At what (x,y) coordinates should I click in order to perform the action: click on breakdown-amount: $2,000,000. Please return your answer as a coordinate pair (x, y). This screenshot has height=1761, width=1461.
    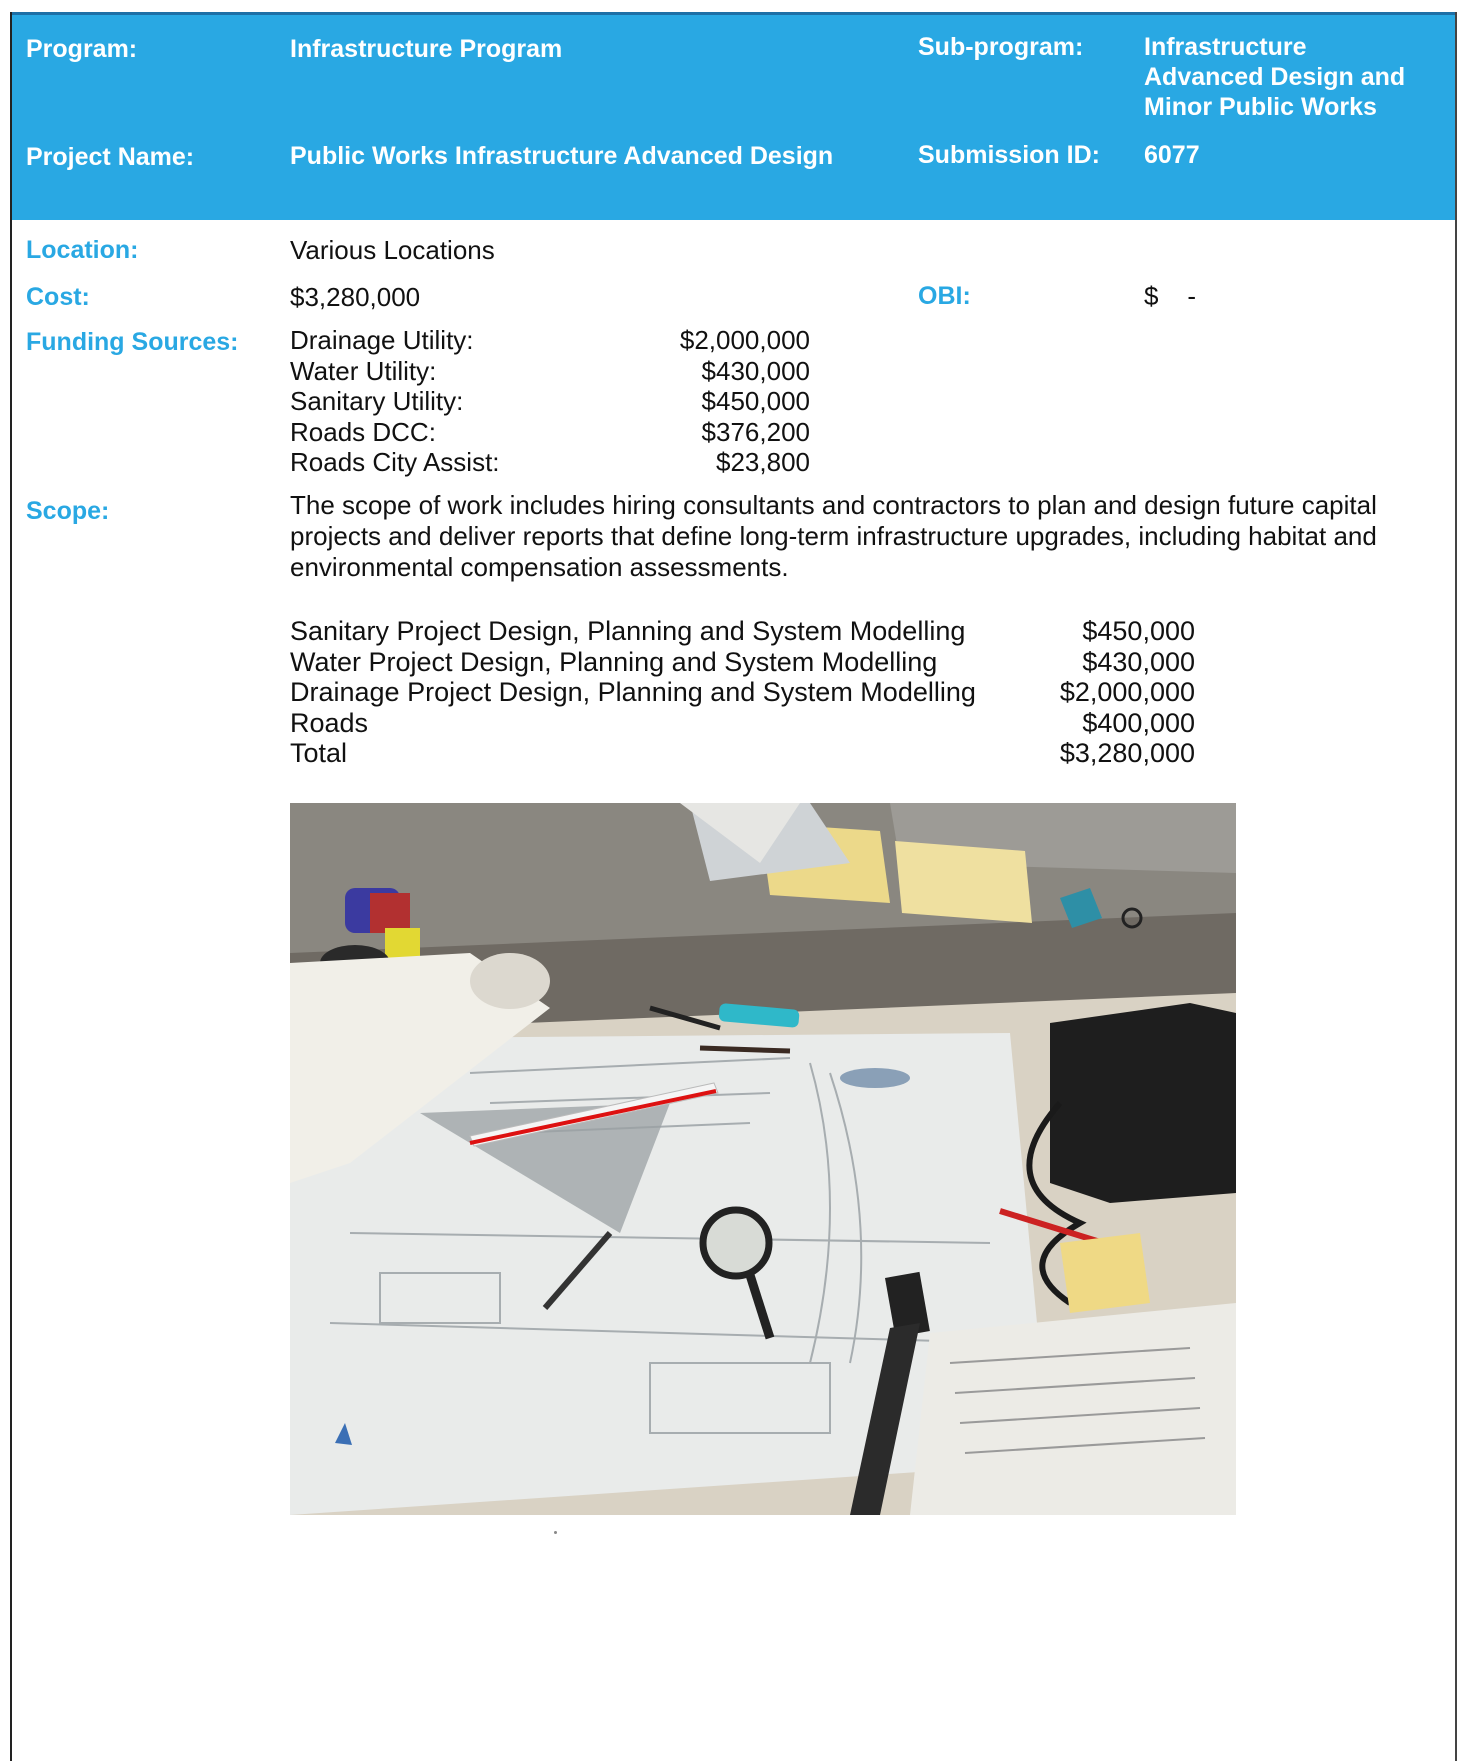
    Looking at the image, I should click on (1127, 692).